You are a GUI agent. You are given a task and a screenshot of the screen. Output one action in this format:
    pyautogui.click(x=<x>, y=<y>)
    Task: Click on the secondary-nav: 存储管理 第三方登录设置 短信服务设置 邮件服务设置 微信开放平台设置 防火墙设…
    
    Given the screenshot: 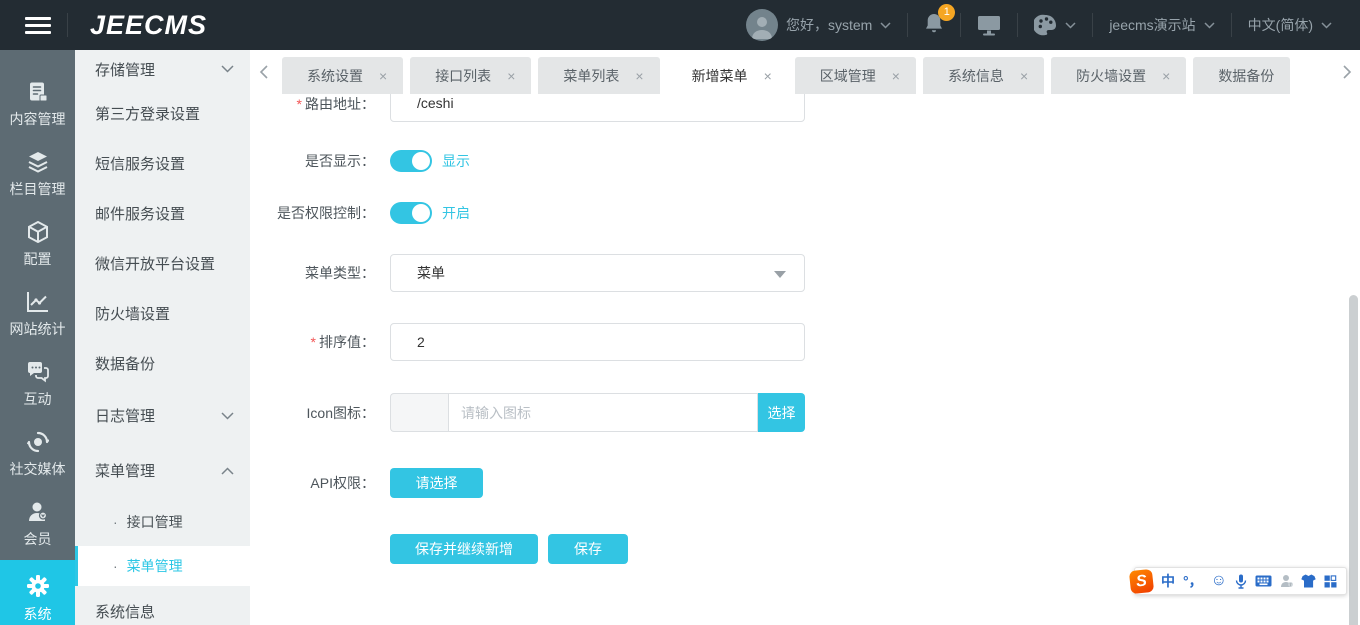 What is the action you would take?
    pyautogui.click(x=162, y=337)
    